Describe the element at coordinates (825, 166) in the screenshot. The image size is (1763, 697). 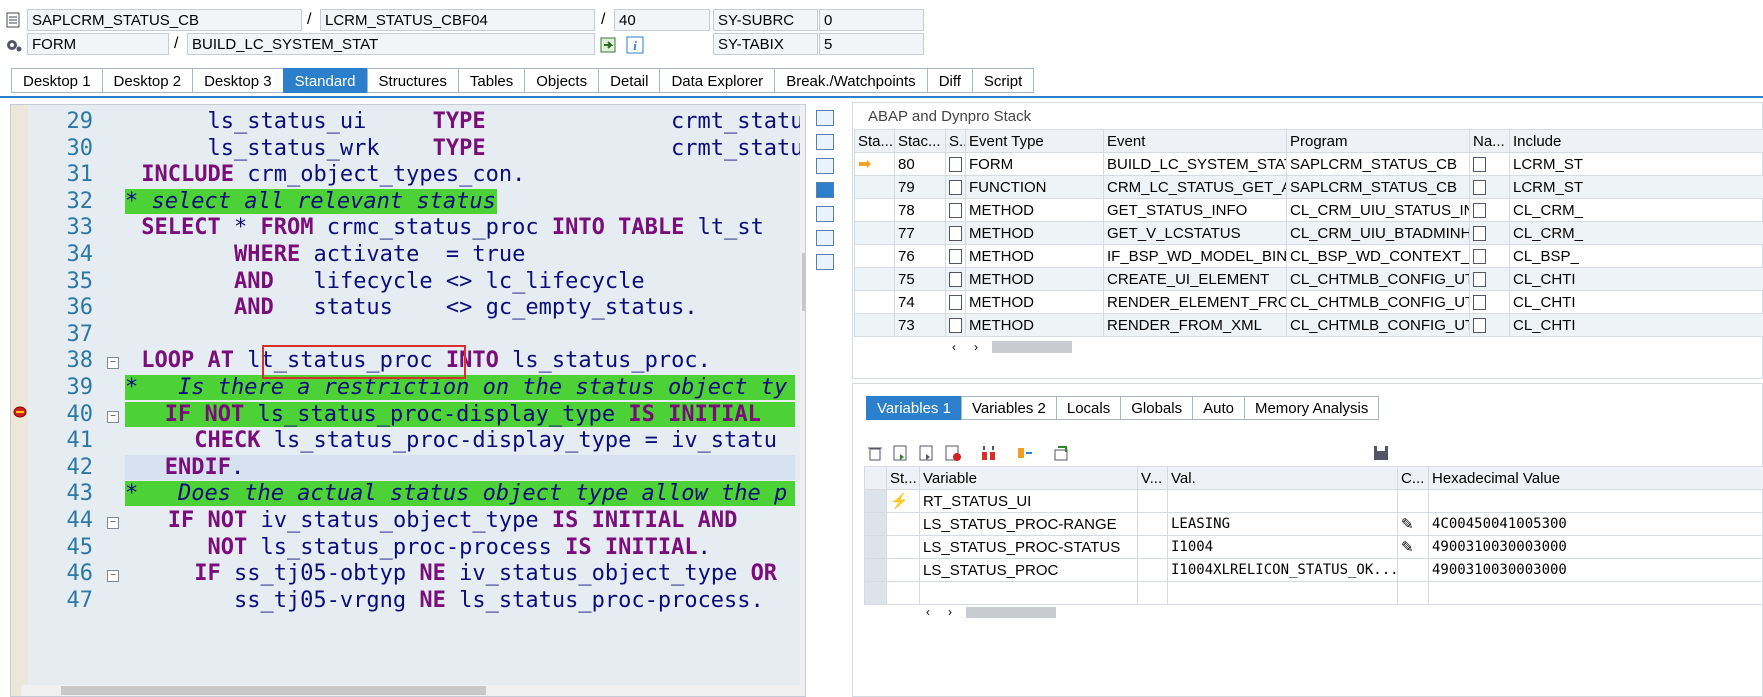
I see `swap-icon` at that location.